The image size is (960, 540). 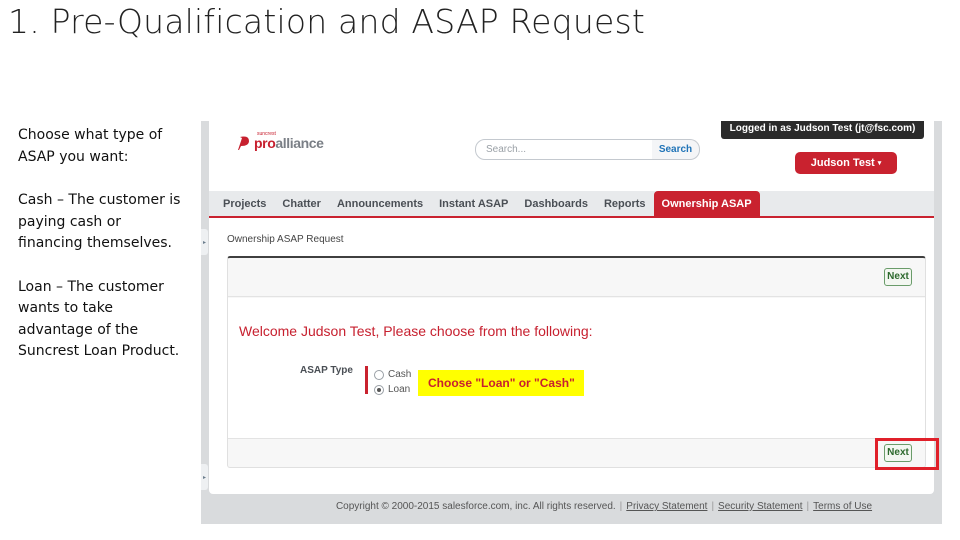 What do you see at coordinates (706, 203) in the screenshot?
I see `tab-ownership-asap: Ownership ASAP` at bounding box center [706, 203].